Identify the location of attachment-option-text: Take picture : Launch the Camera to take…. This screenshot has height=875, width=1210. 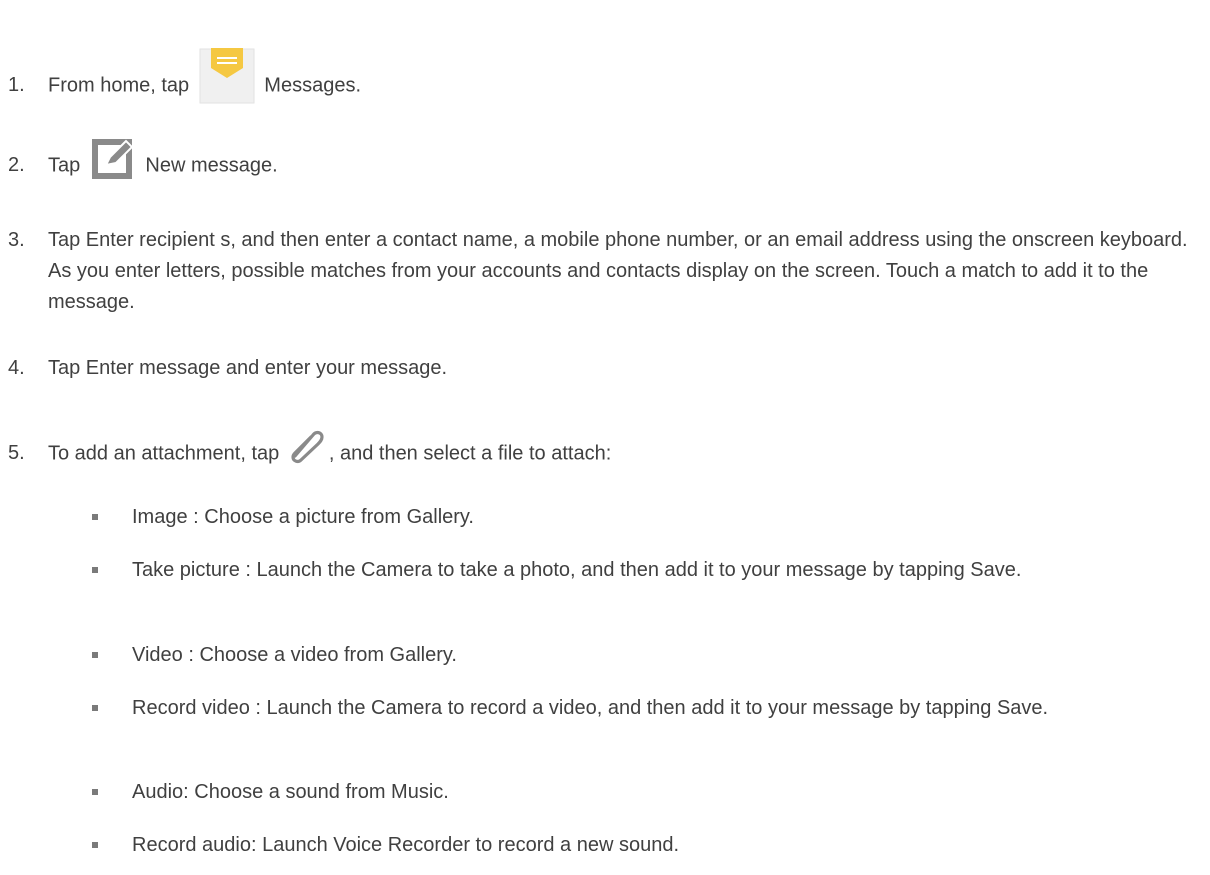
(577, 570).